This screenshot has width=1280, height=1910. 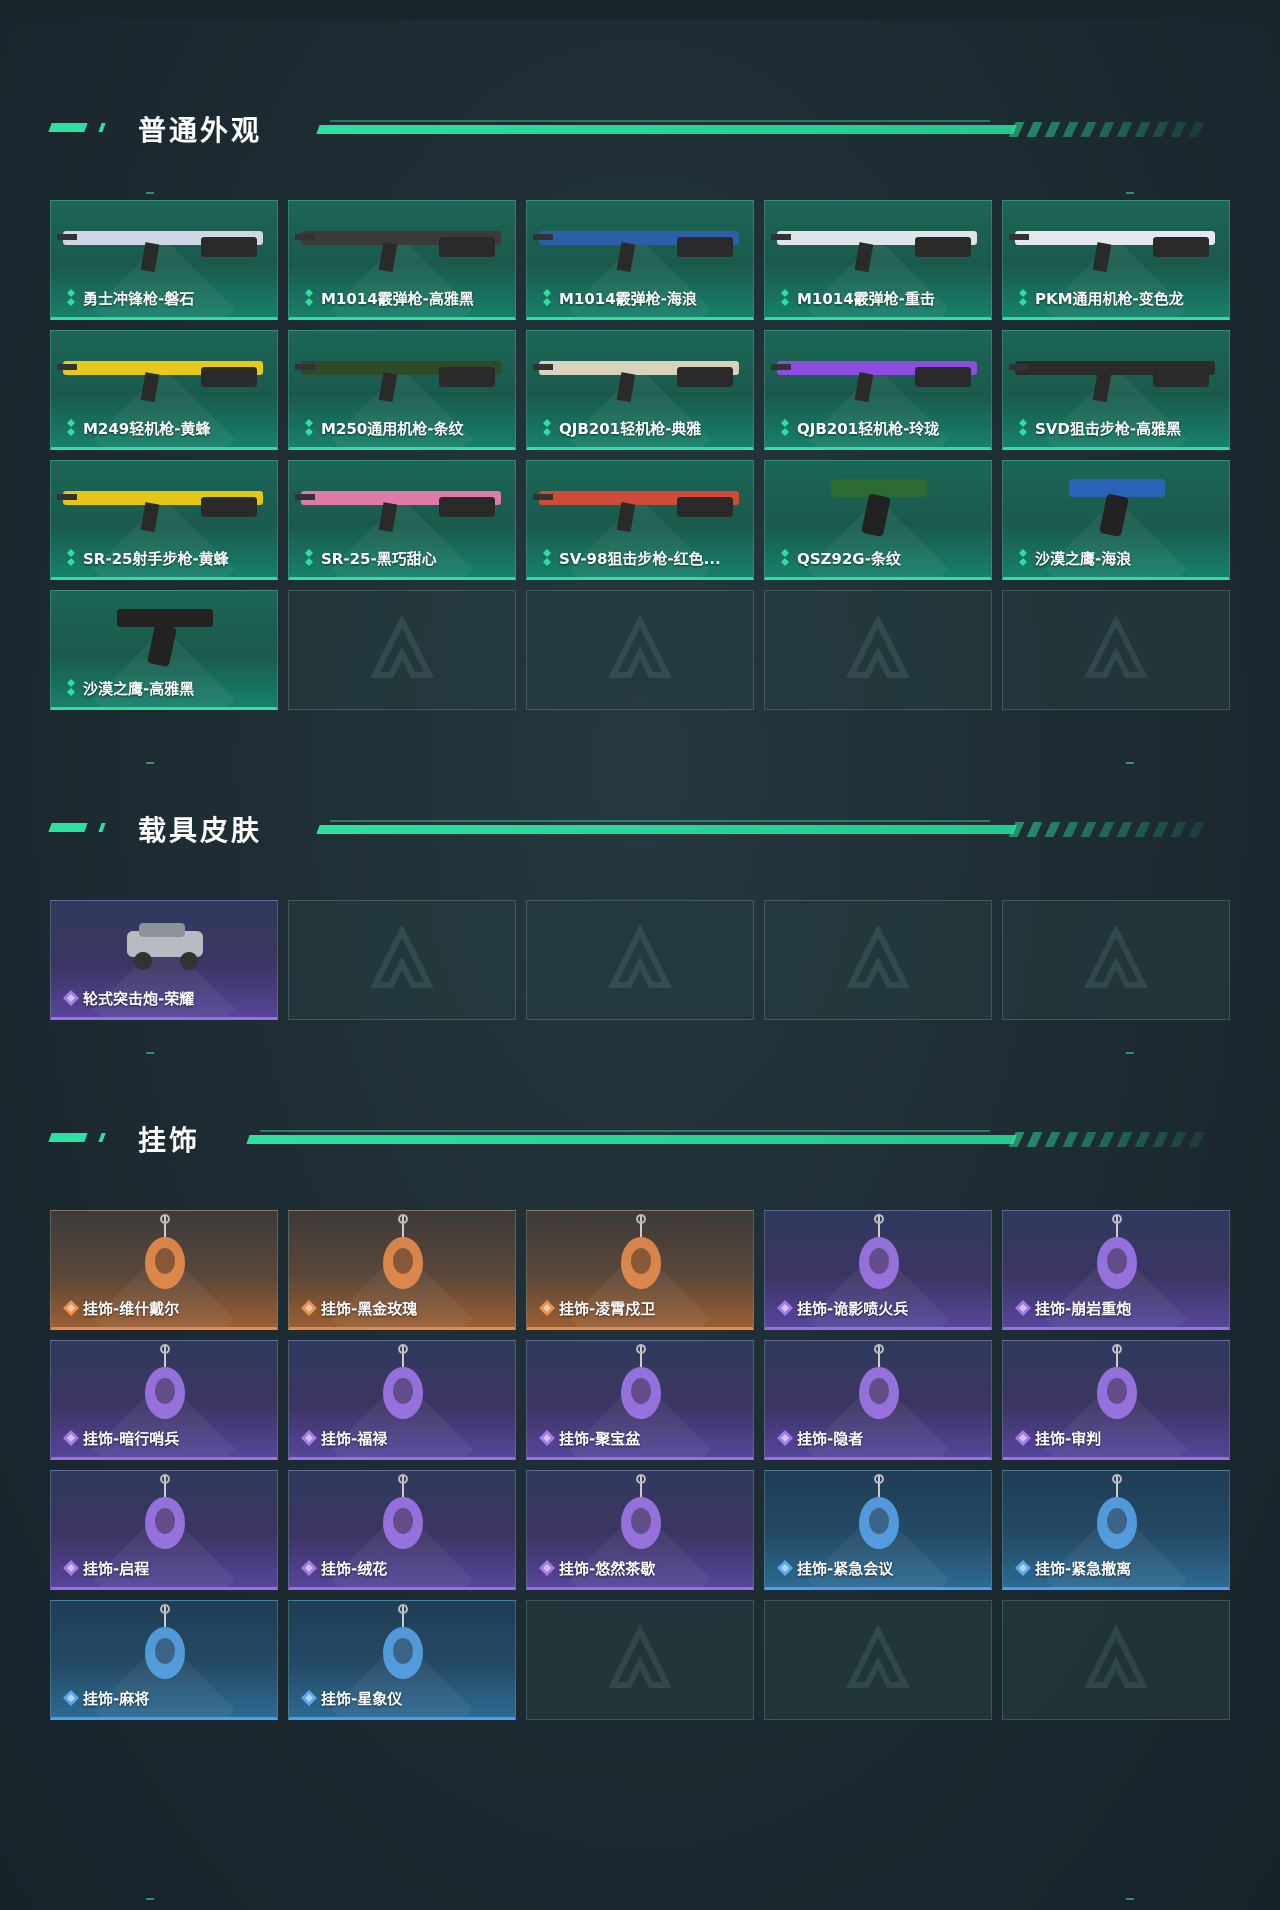 I want to click on item-card: PKM通用机枪-变色龙, so click(x=1116, y=260).